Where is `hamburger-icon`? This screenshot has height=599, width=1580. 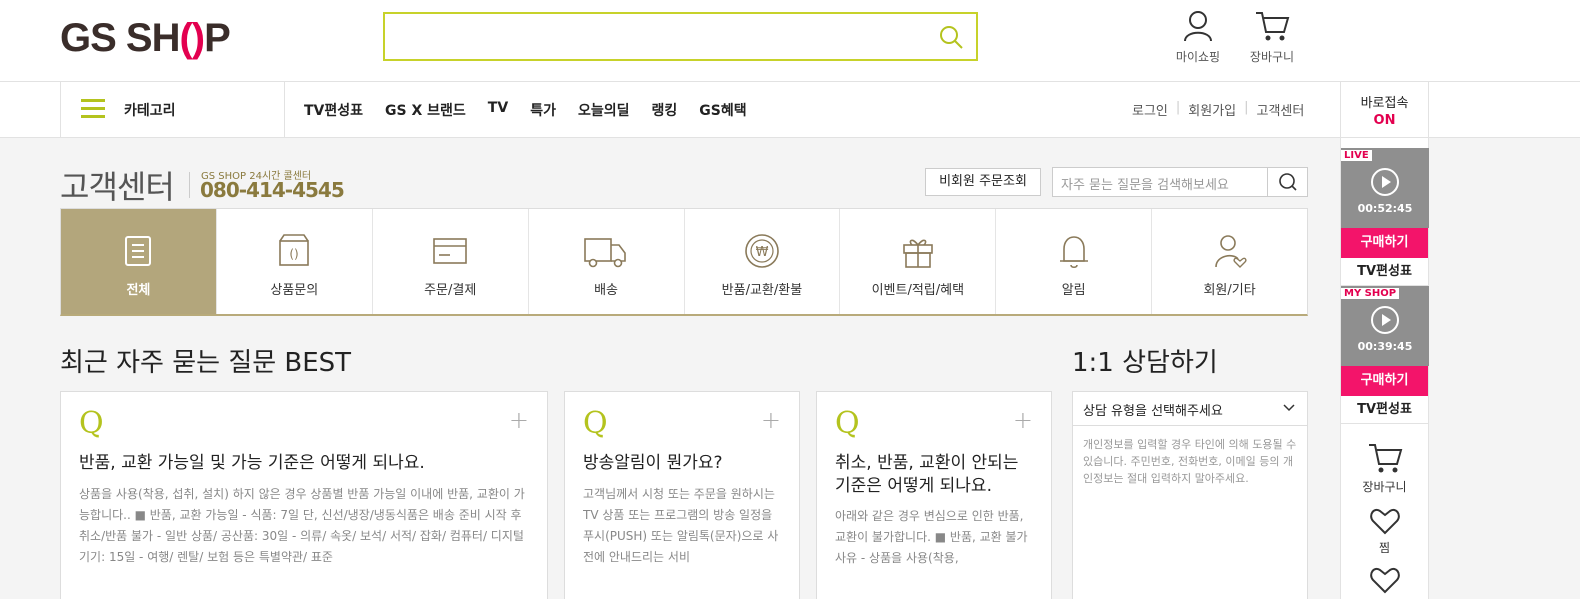
hamburger-icon is located at coordinates (93, 109).